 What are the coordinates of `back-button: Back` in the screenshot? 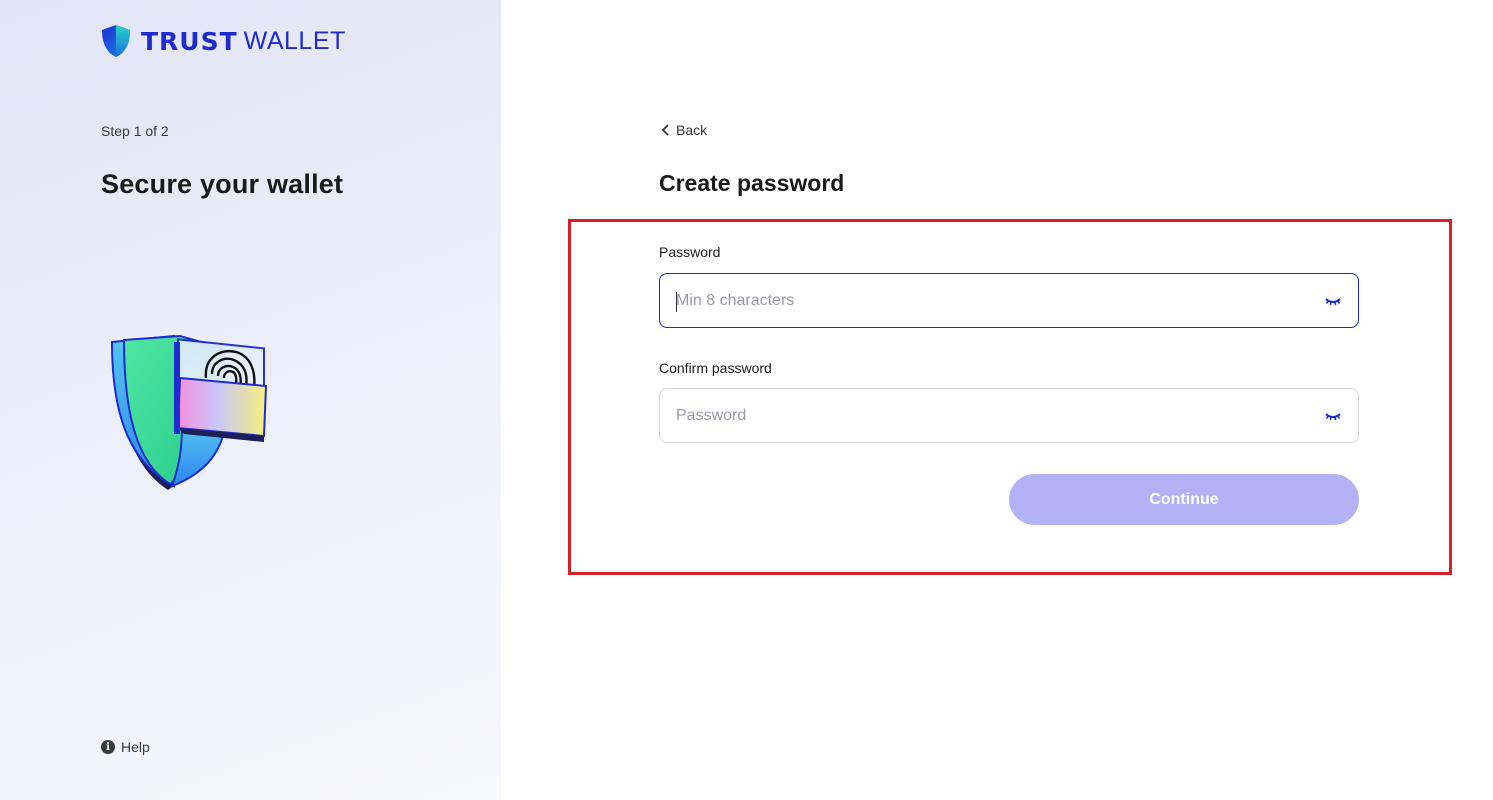 It's located at (683, 130).